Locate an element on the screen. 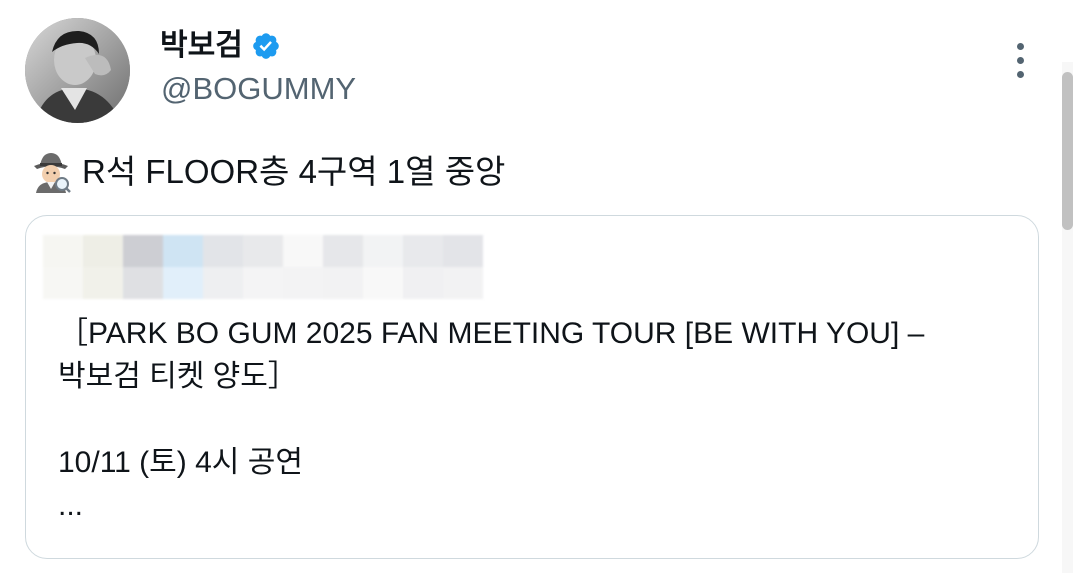  display-name: 박보검 is located at coordinates (220, 46).